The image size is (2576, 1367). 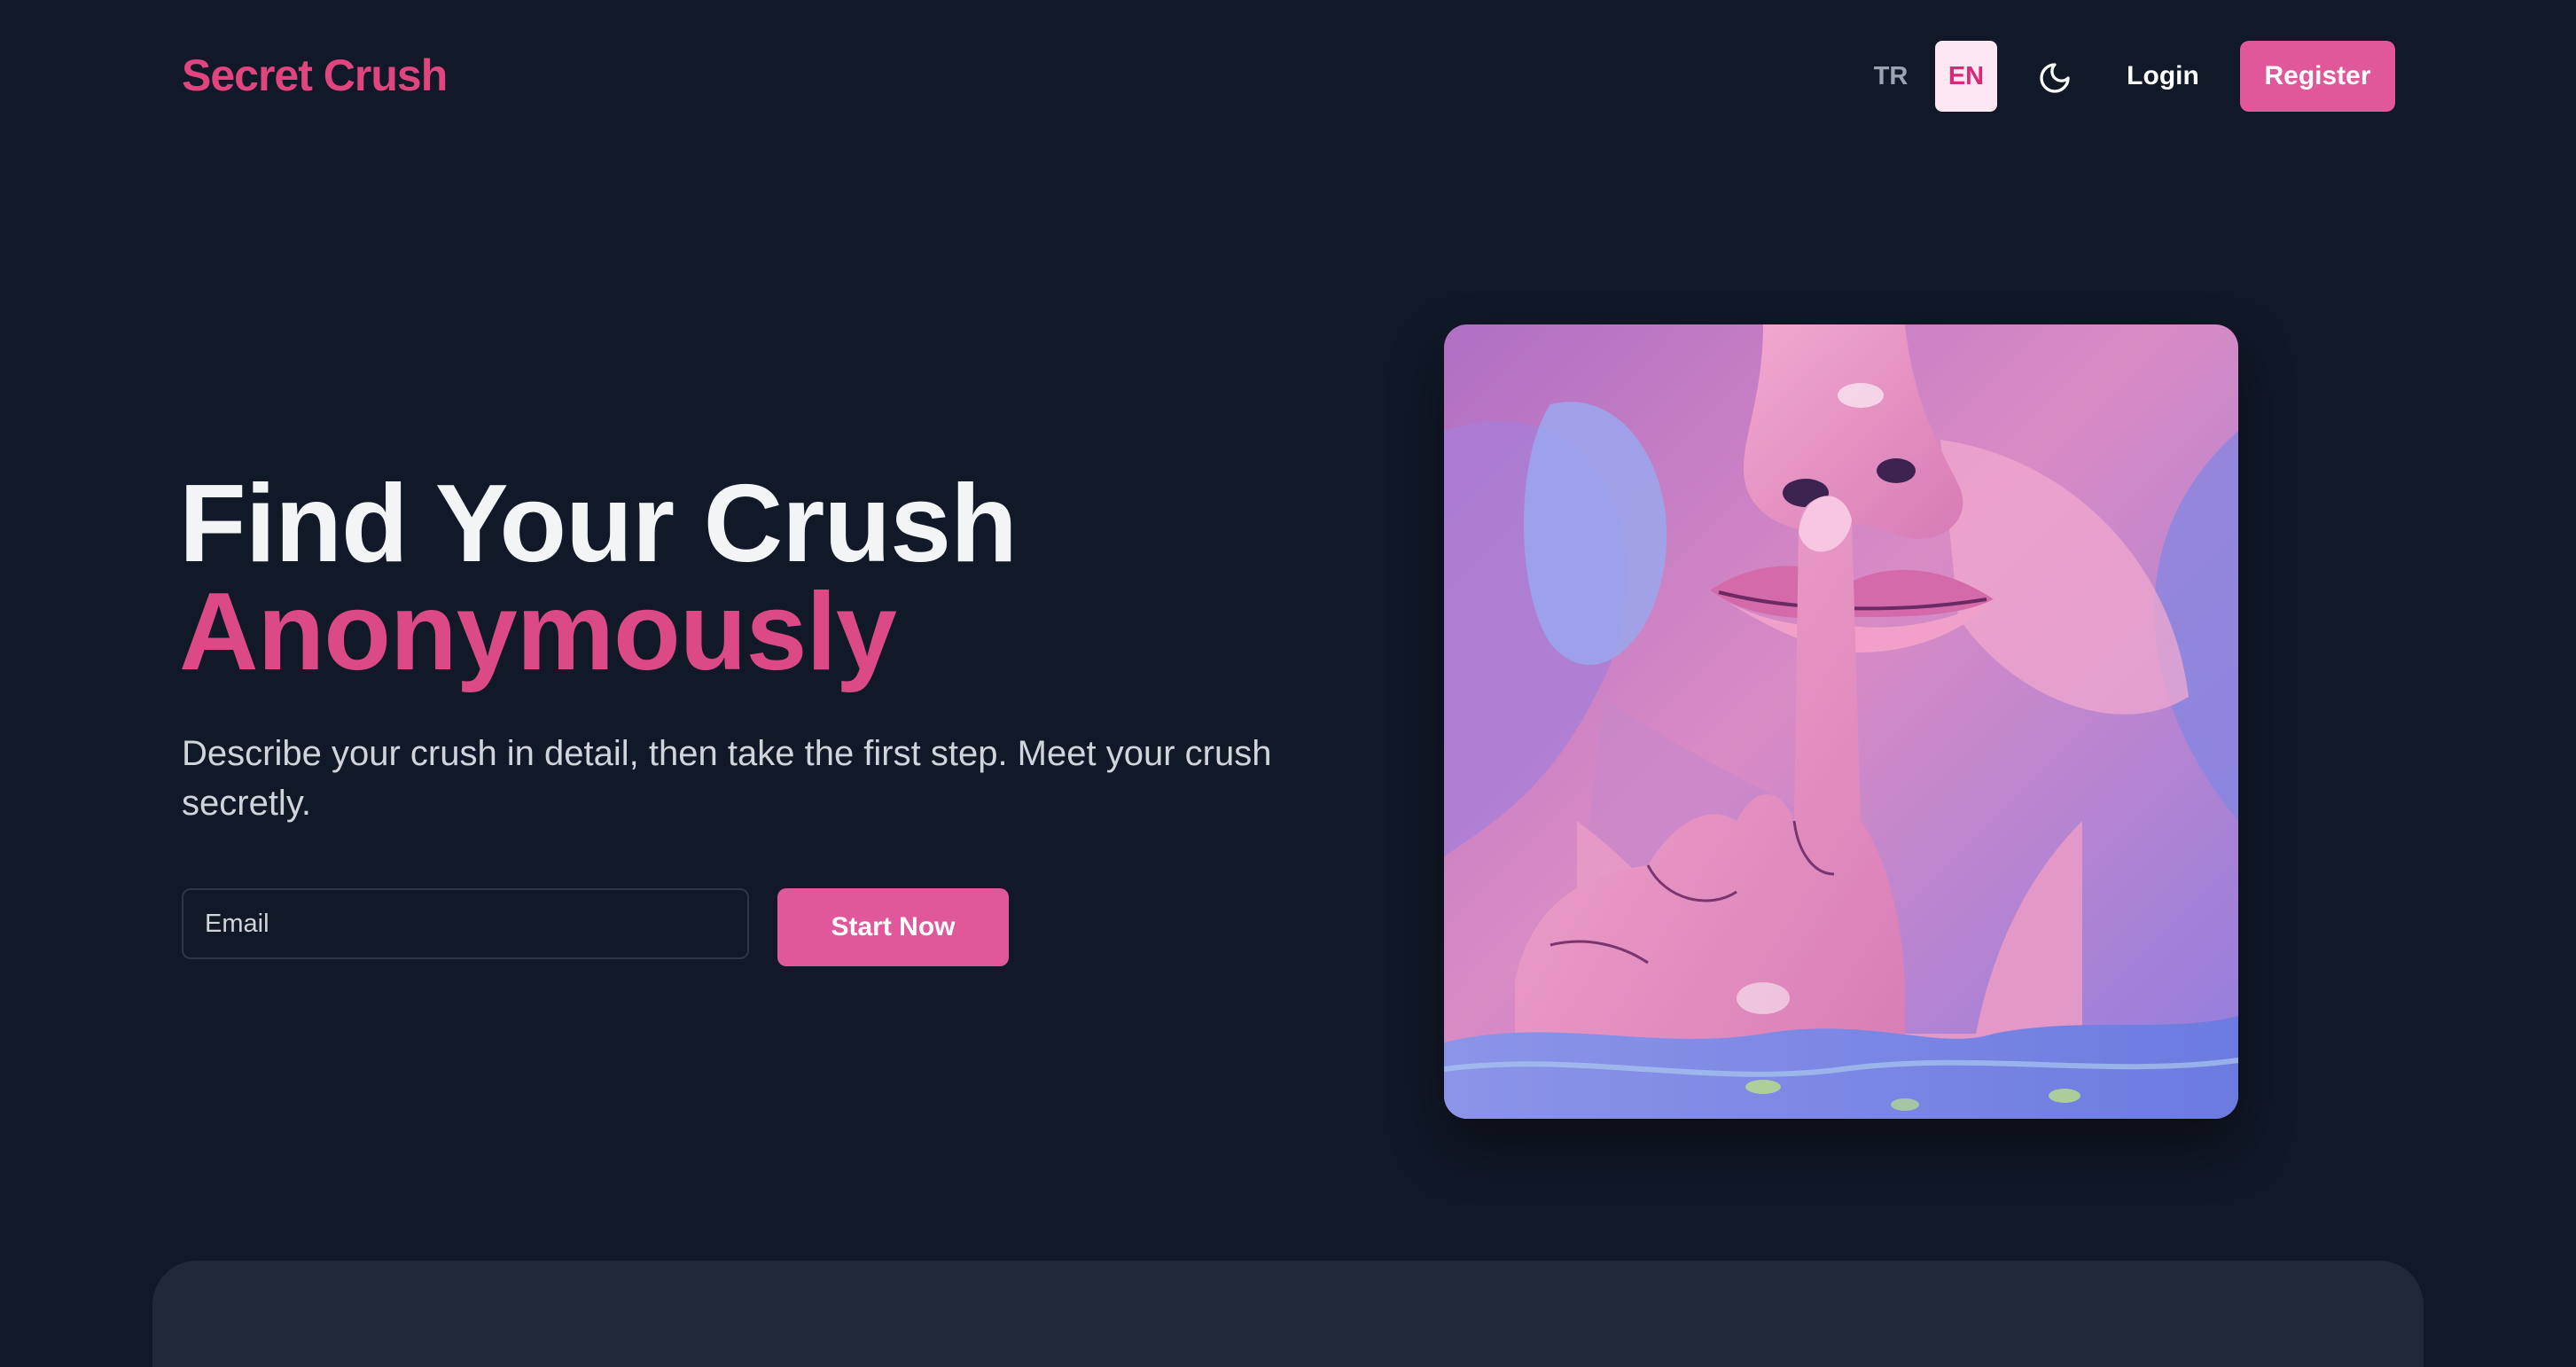 I want to click on hero-title: Find Your Crush Anonymously, so click(x=598, y=578).